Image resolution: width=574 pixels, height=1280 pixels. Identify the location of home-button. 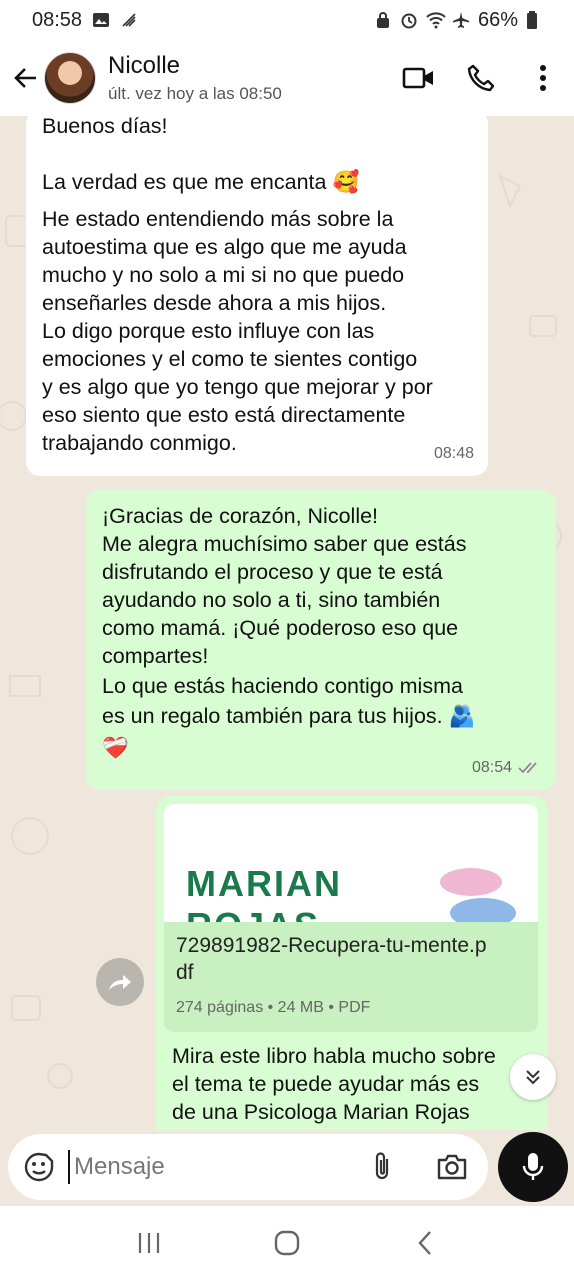
(287, 1243).